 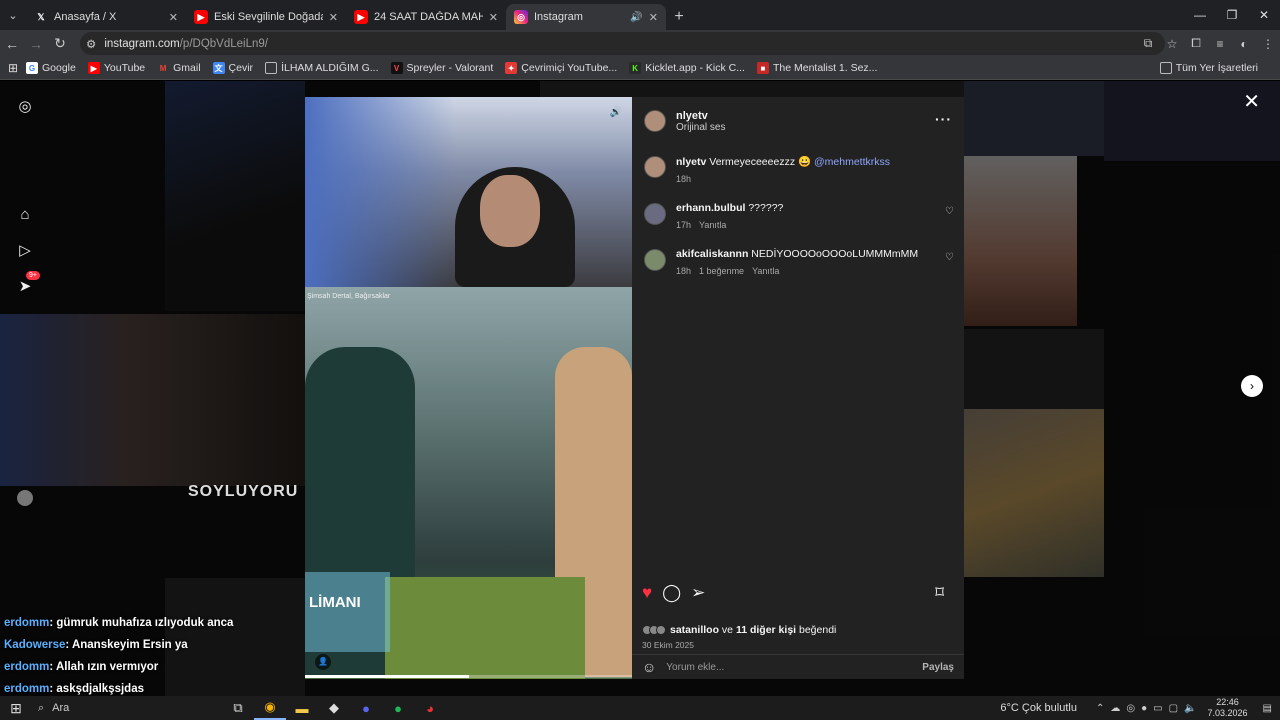 What do you see at coordinates (127, 708) in the screenshot?
I see `taskbar-search: ⌕ Ara` at bounding box center [127, 708].